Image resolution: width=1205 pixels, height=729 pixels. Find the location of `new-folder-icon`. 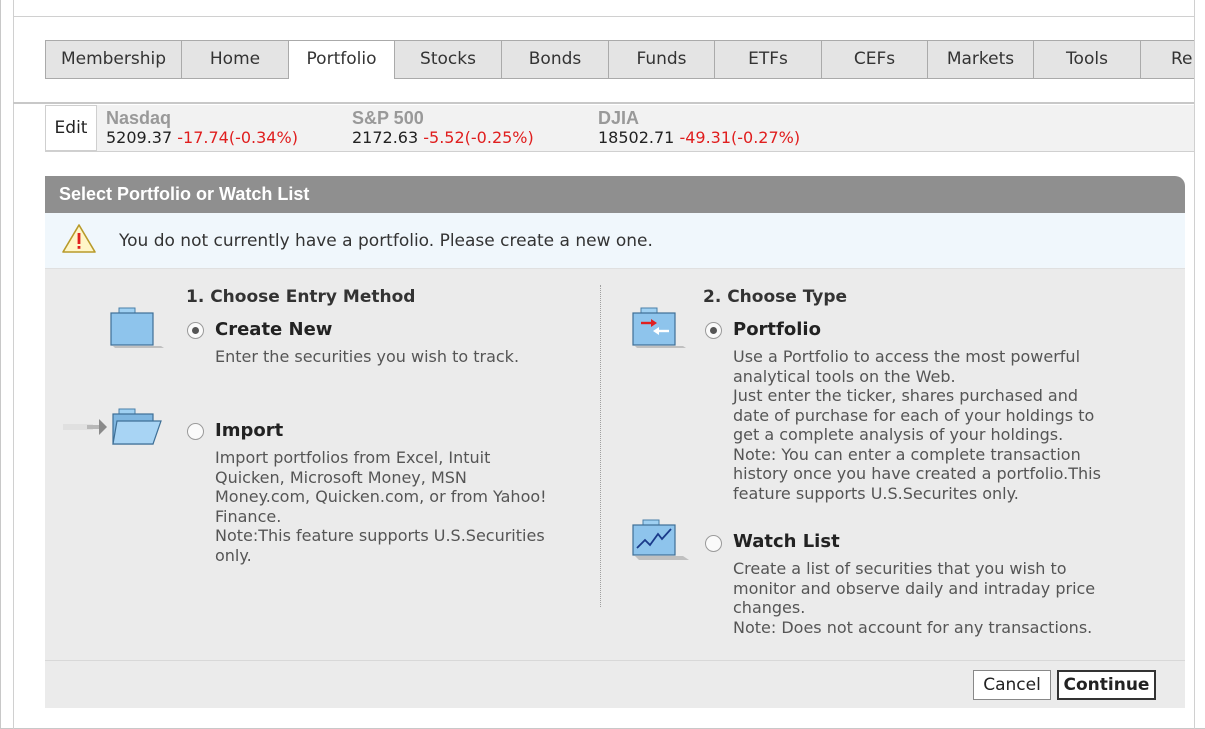

new-folder-icon is located at coordinates (137, 327).